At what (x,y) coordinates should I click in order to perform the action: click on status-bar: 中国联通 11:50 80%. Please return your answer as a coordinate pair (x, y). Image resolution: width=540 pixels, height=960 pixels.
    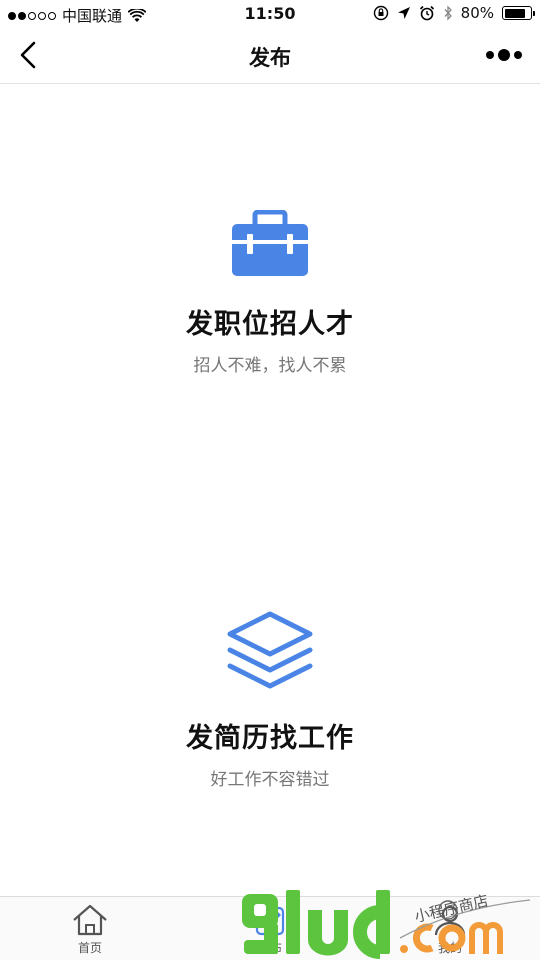
    Looking at the image, I should click on (270, 14).